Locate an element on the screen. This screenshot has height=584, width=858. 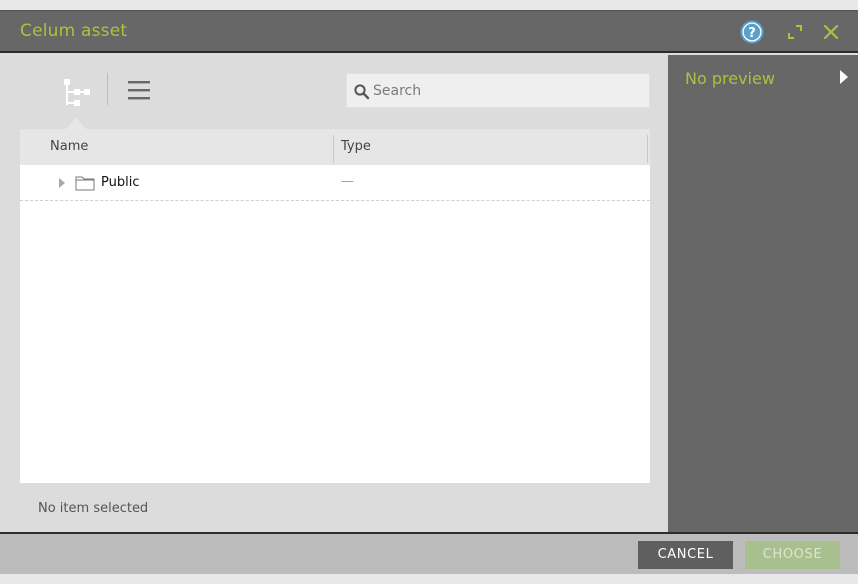
collapse-preview-icon is located at coordinates (844, 77).